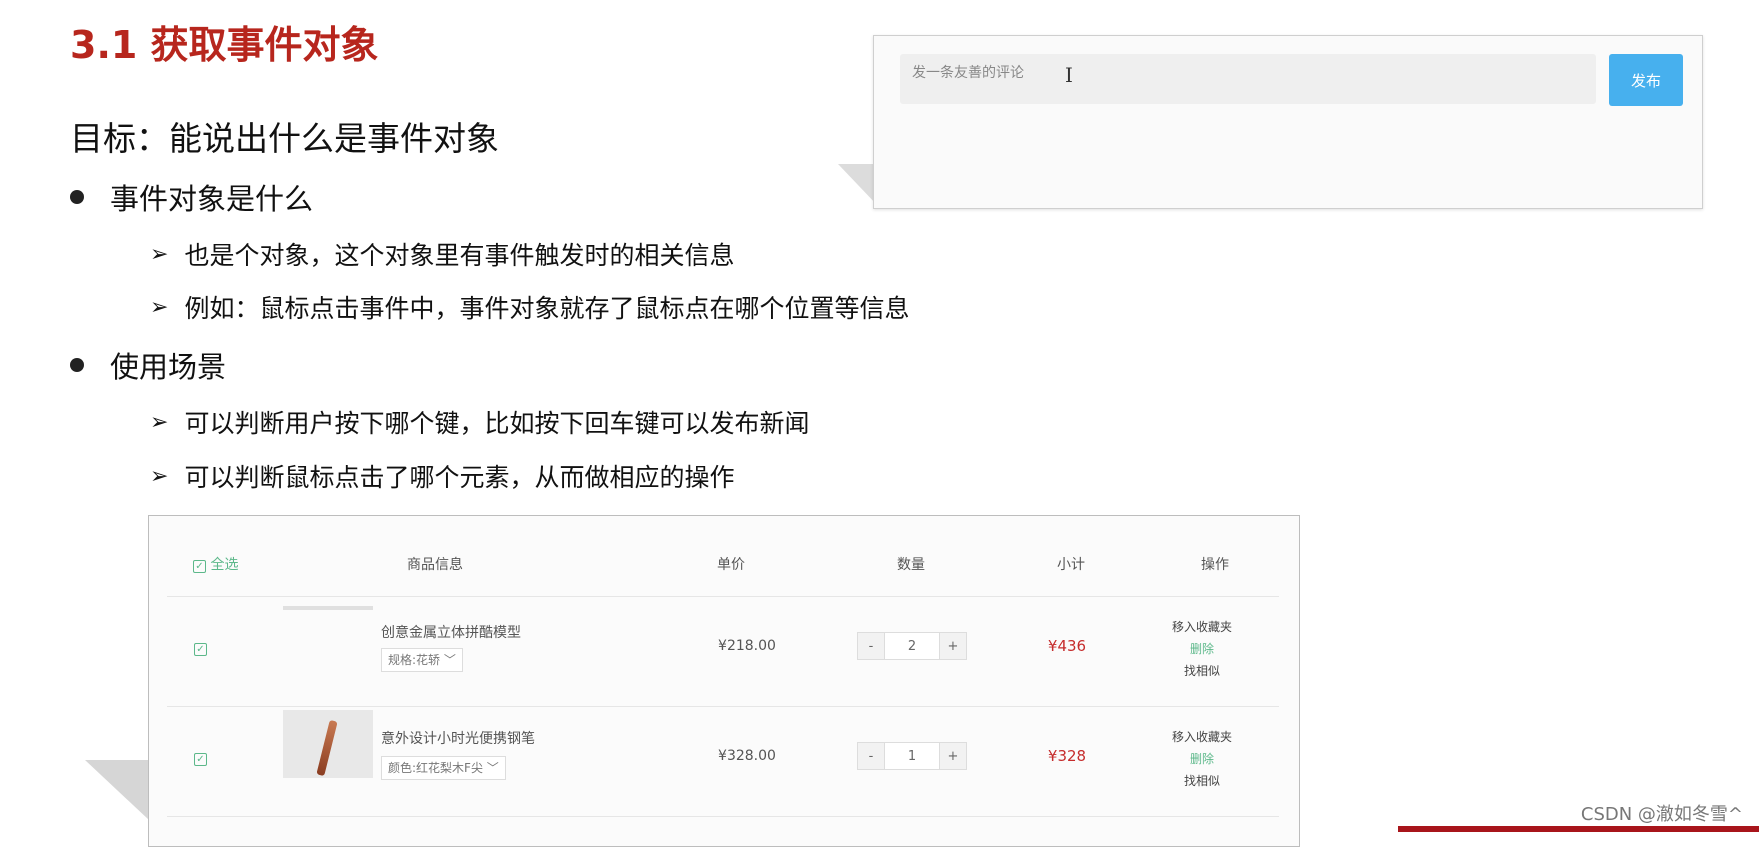 Image resolution: width=1759 pixels, height=847 pixels. What do you see at coordinates (747, 646) in the screenshot?
I see `unit-price: ¥218.00` at bounding box center [747, 646].